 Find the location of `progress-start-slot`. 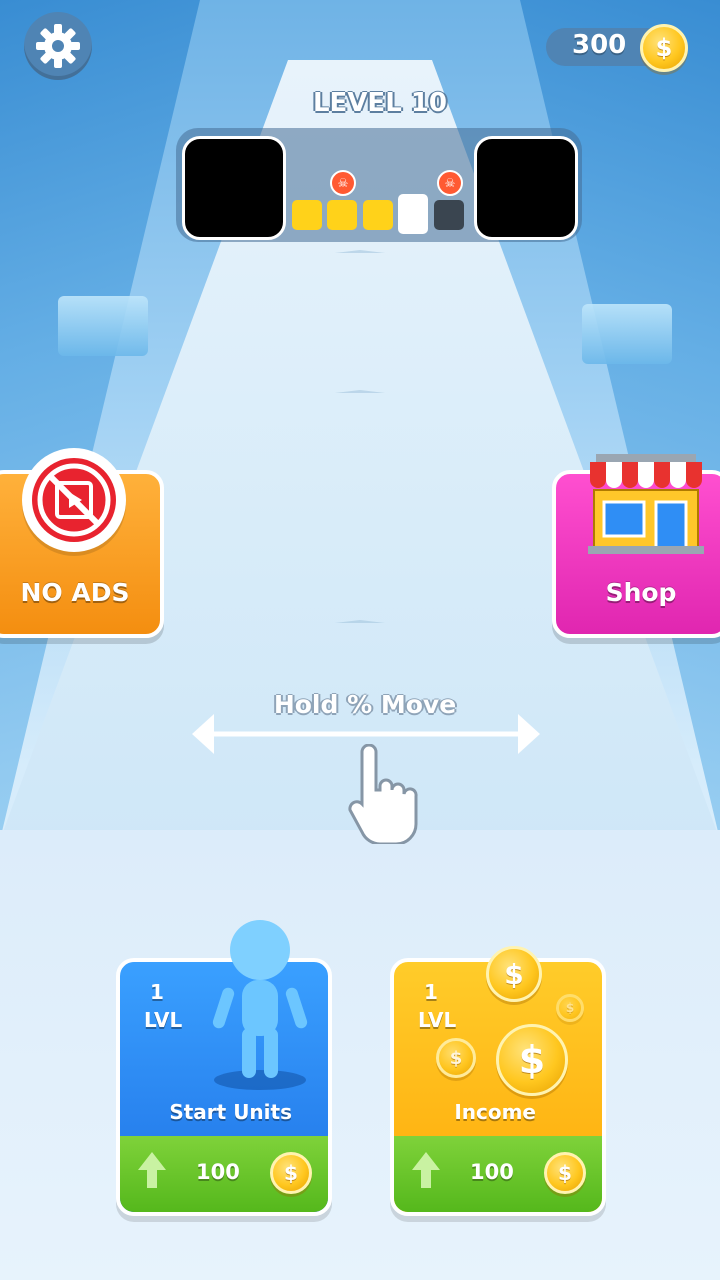

progress-start-slot is located at coordinates (234, 188).